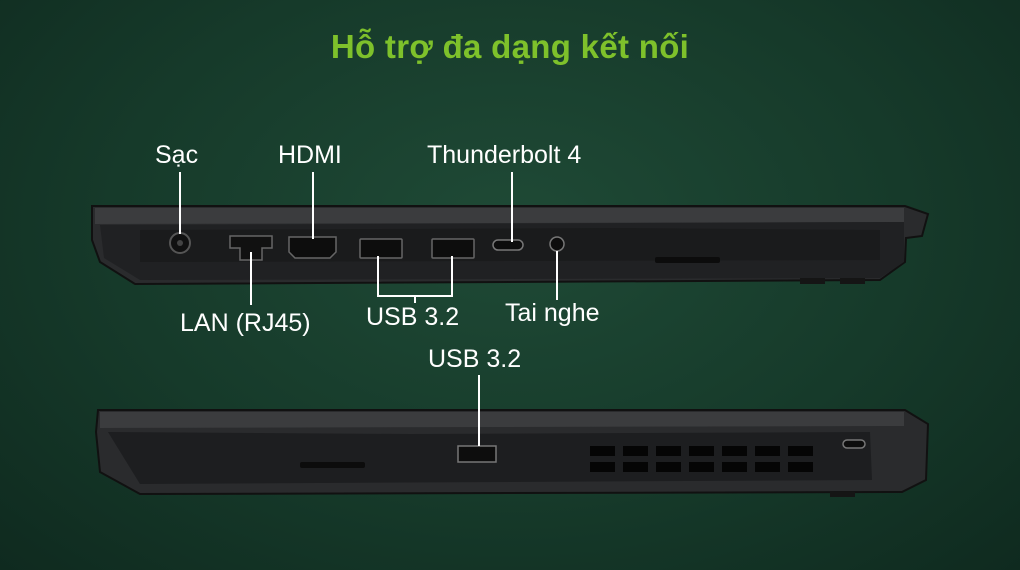 The width and height of the screenshot is (1020, 570). I want to click on label-lan: LAN (RJ45), so click(245, 323).